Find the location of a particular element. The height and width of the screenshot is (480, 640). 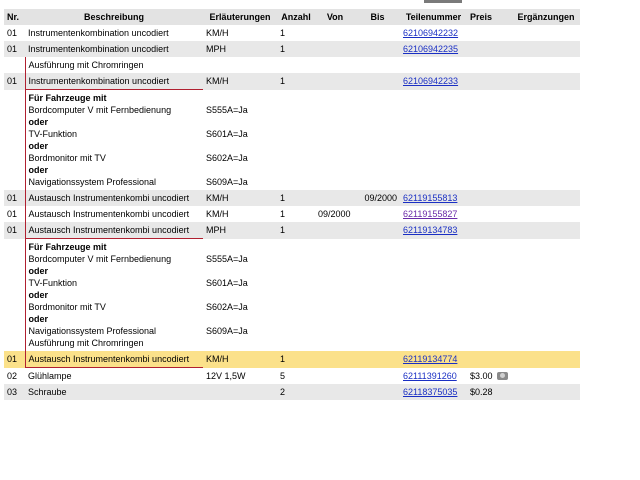

top-tab-indicator is located at coordinates (443, 1).